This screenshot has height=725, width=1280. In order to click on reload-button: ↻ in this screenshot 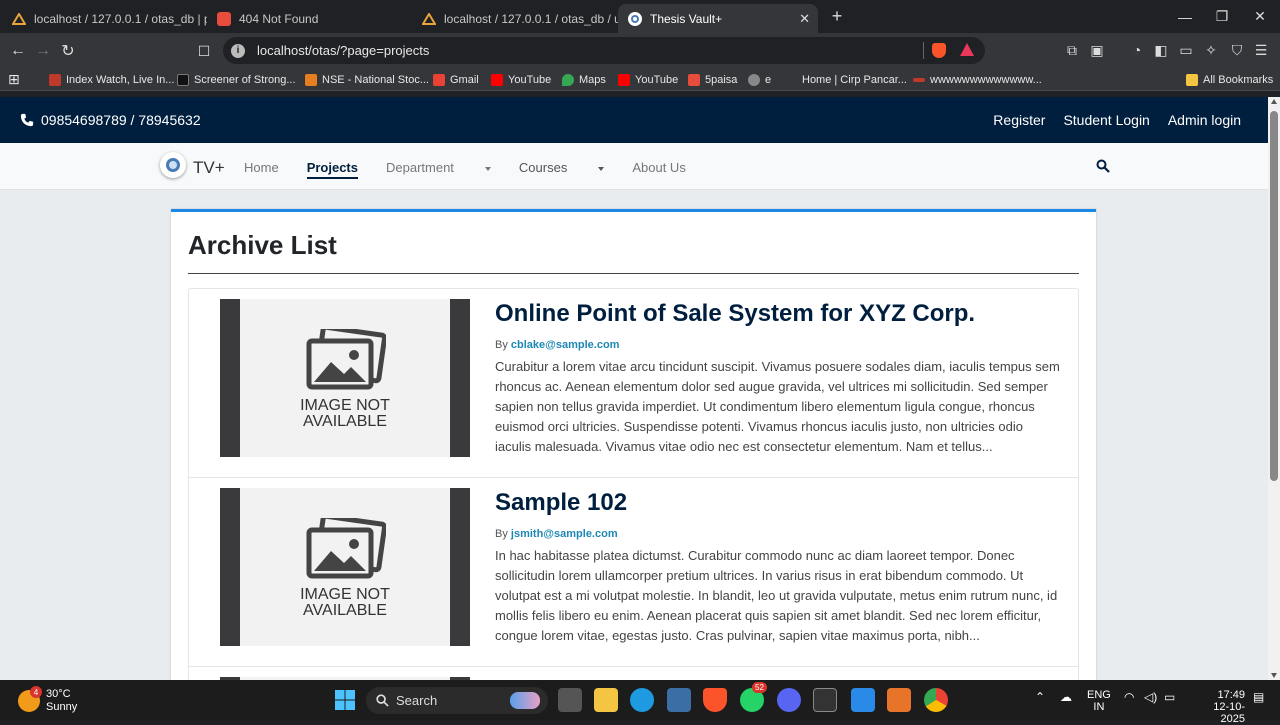, I will do `click(68, 51)`.